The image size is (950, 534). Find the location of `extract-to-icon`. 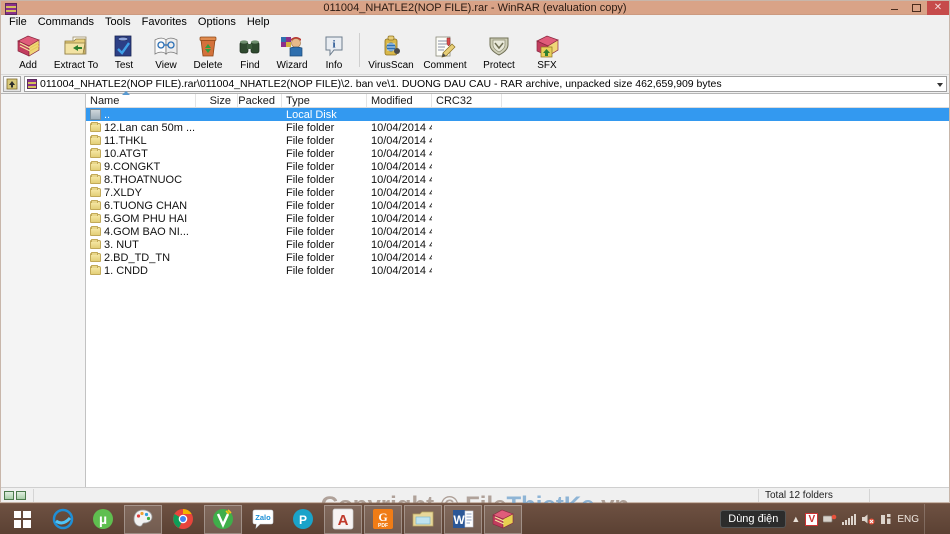

extract-to-icon is located at coordinates (76, 46).